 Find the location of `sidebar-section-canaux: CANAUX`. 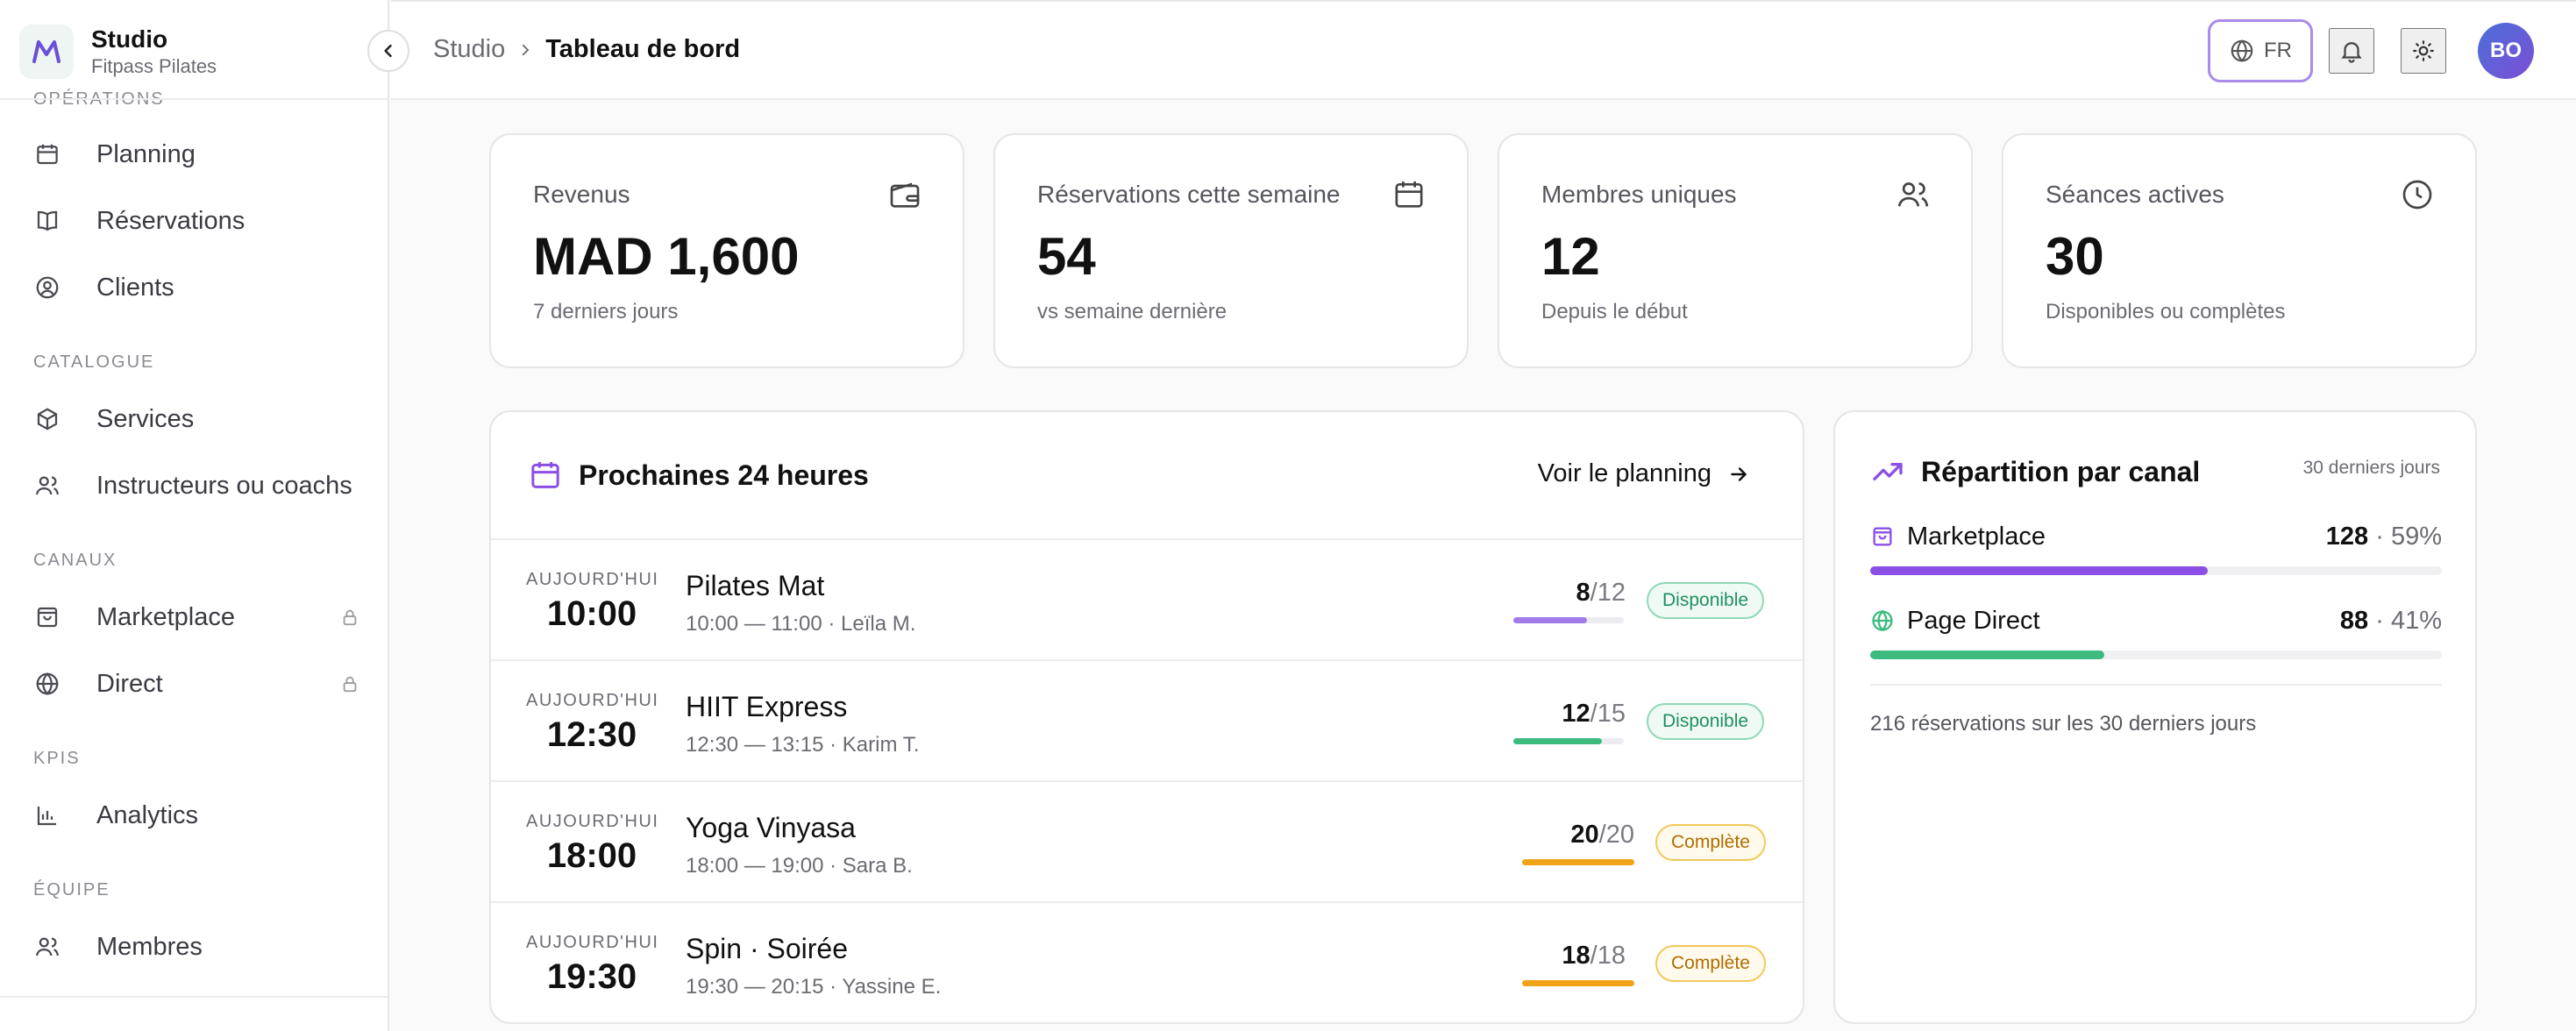

sidebar-section-canaux: CANAUX is located at coordinates (75, 560).